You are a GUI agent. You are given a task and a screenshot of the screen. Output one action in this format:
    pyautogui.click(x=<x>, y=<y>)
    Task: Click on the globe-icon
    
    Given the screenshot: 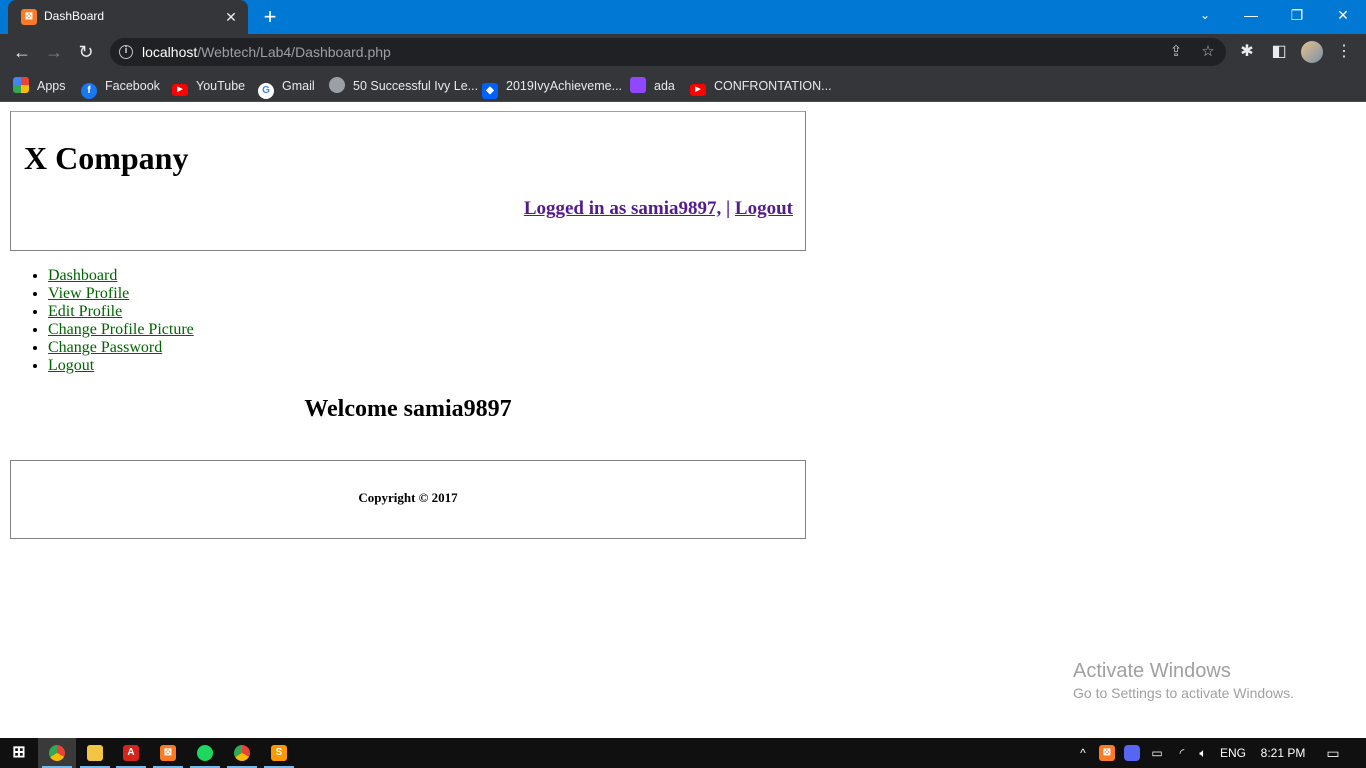 What is the action you would take?
    pyautogui.click(x=337, y=85)
    